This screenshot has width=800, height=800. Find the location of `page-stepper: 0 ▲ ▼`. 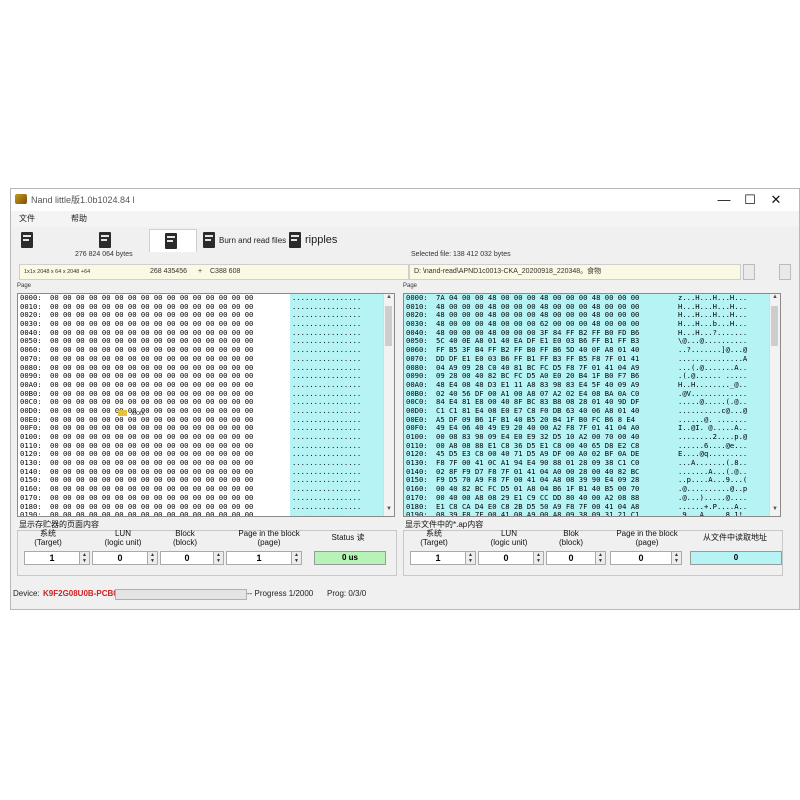

page-stepper: 0 ▲ ▼ is located at coordinates (646, 558).